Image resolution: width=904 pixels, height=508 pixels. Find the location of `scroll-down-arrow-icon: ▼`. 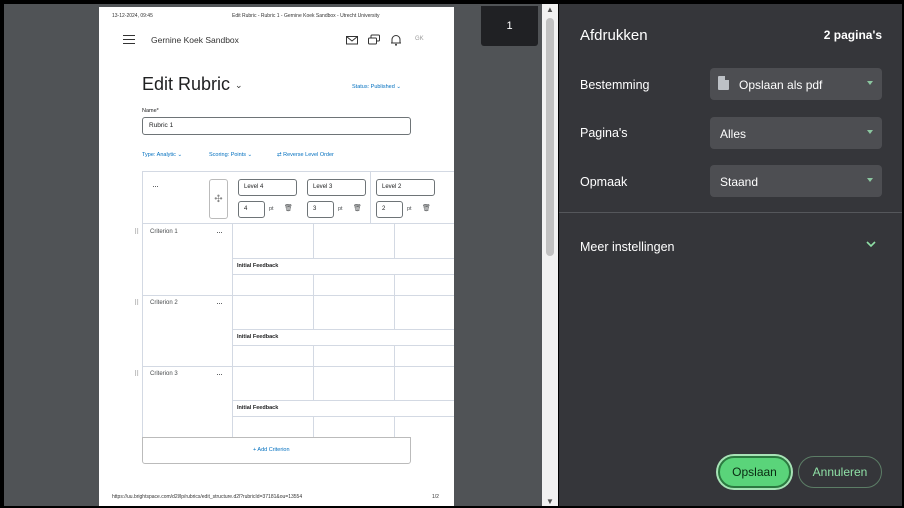

scroll-down-arrow-icon: ▼ is located at coordinates (550, 502).